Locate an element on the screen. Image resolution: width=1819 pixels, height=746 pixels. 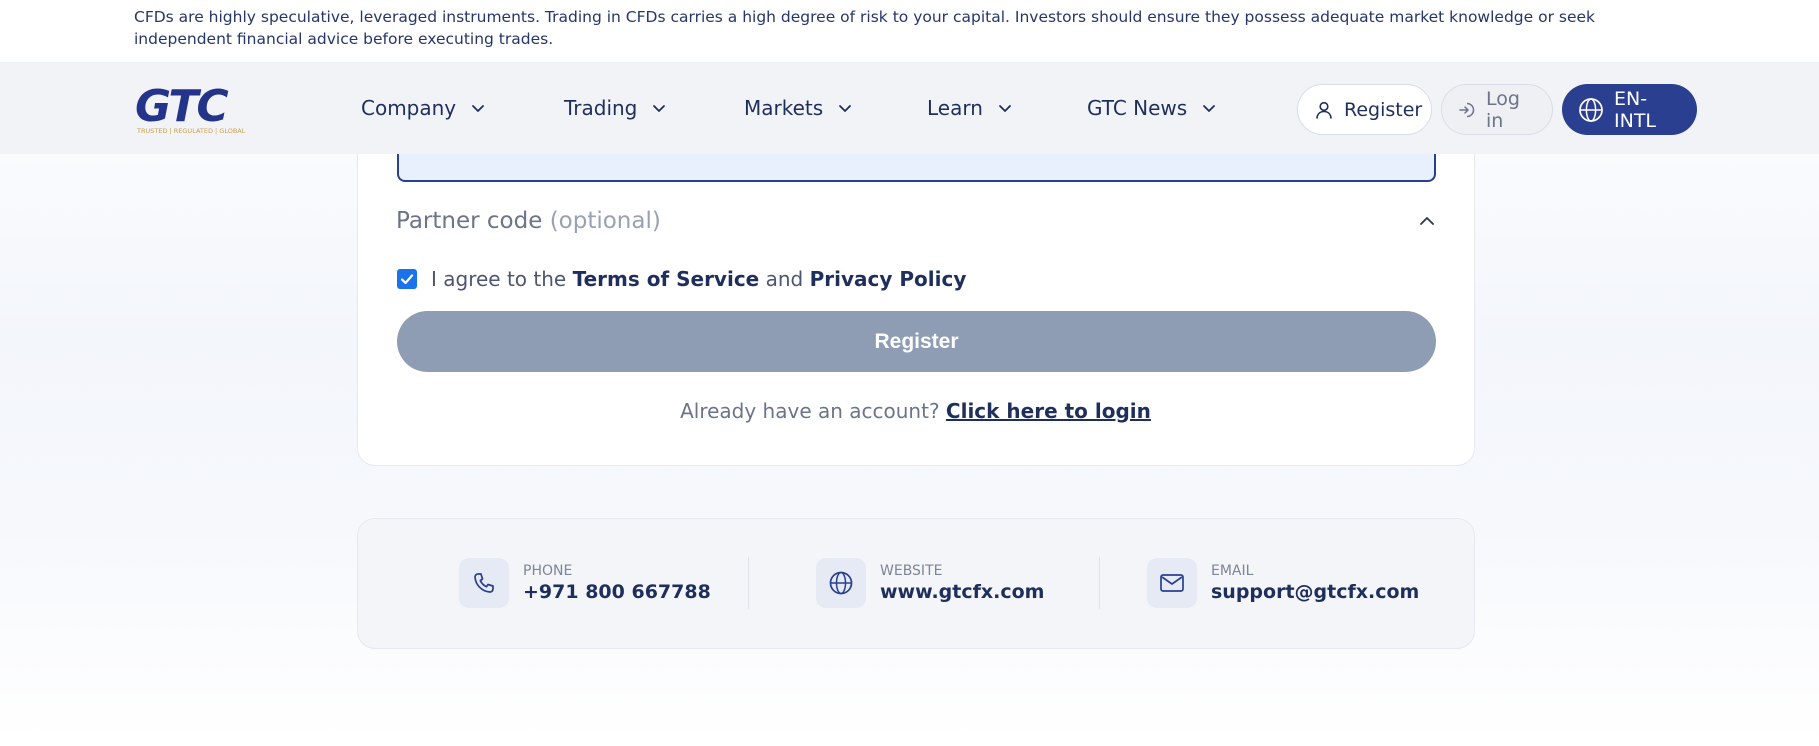
language-selector-button: EN-INTL is located at coordinates (1629, 109).